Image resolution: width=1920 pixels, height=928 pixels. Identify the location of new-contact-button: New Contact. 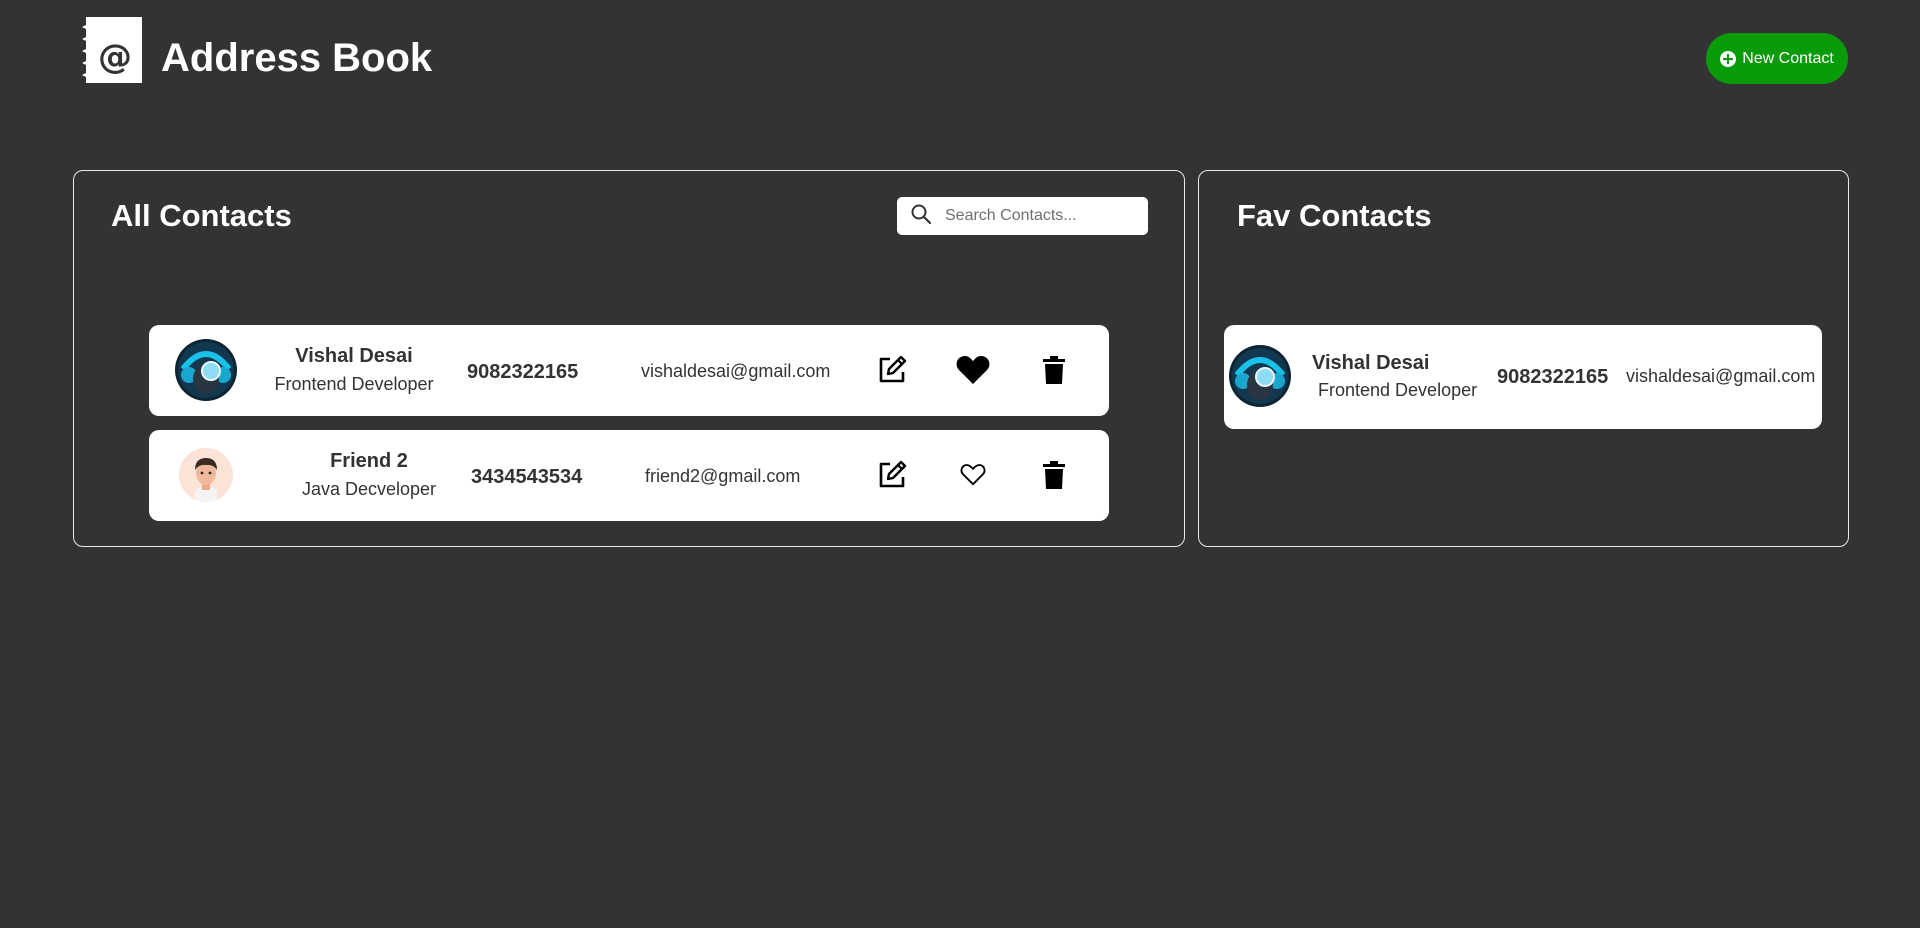
(1777, 58).